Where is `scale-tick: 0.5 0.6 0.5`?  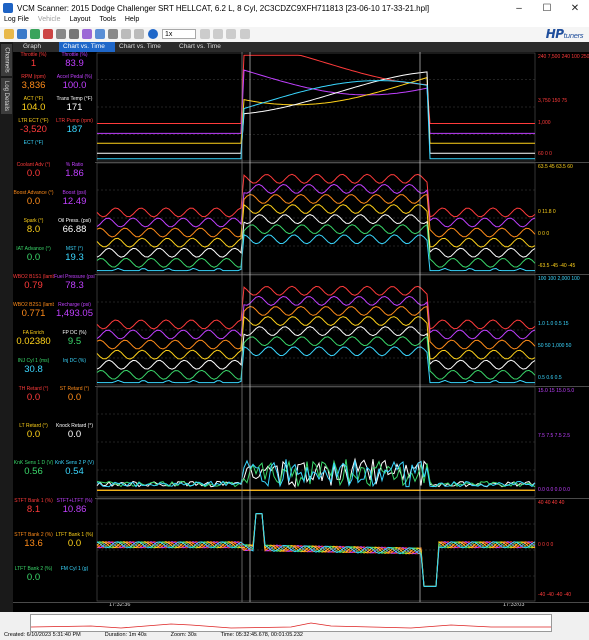 scale-tick: 0.5 0.6 0.5 is located at coordinates (550, 377).